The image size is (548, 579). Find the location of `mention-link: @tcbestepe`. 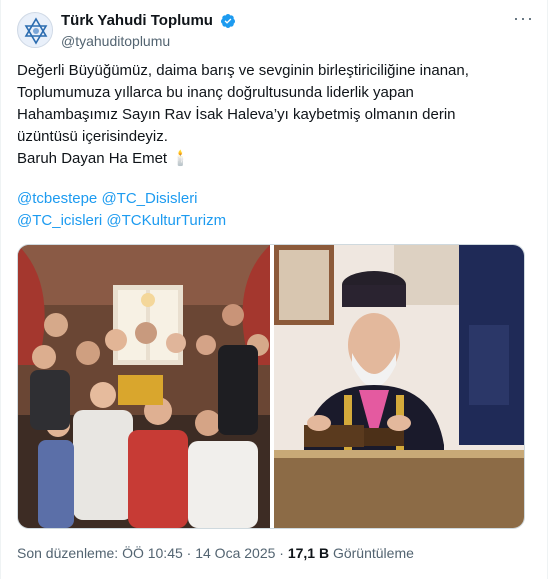

mention-link: @tcbestepe is located at coordinates (57, 198).